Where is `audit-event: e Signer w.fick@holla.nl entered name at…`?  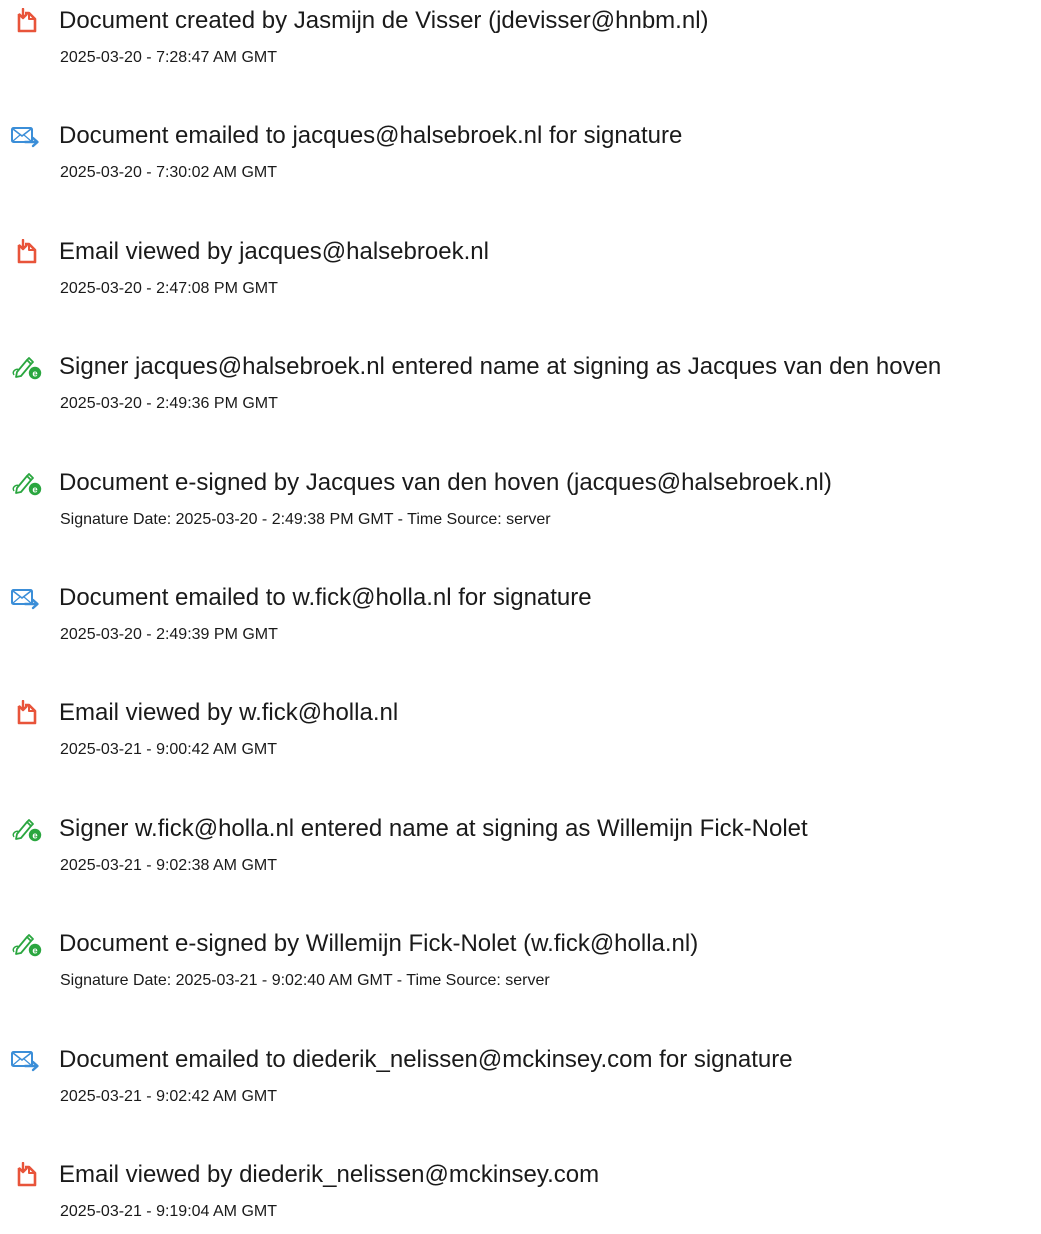
audit-event: e Signer w.fick@holla.nl entered name at… is located at coordinates (520, 848).